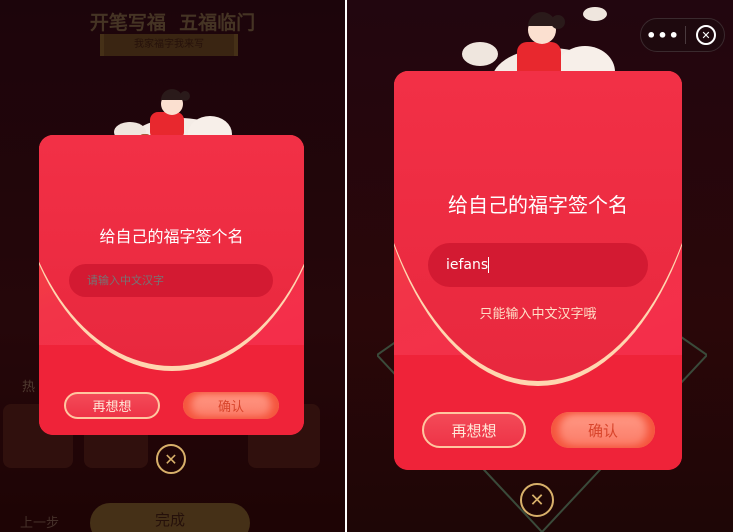 Image resolution: width=733 pixels, height=532 pixels. What do you see at coordinates (467, 265) in the screenshot?
I see `input-value: iefans` at bounding box center [467, 265].